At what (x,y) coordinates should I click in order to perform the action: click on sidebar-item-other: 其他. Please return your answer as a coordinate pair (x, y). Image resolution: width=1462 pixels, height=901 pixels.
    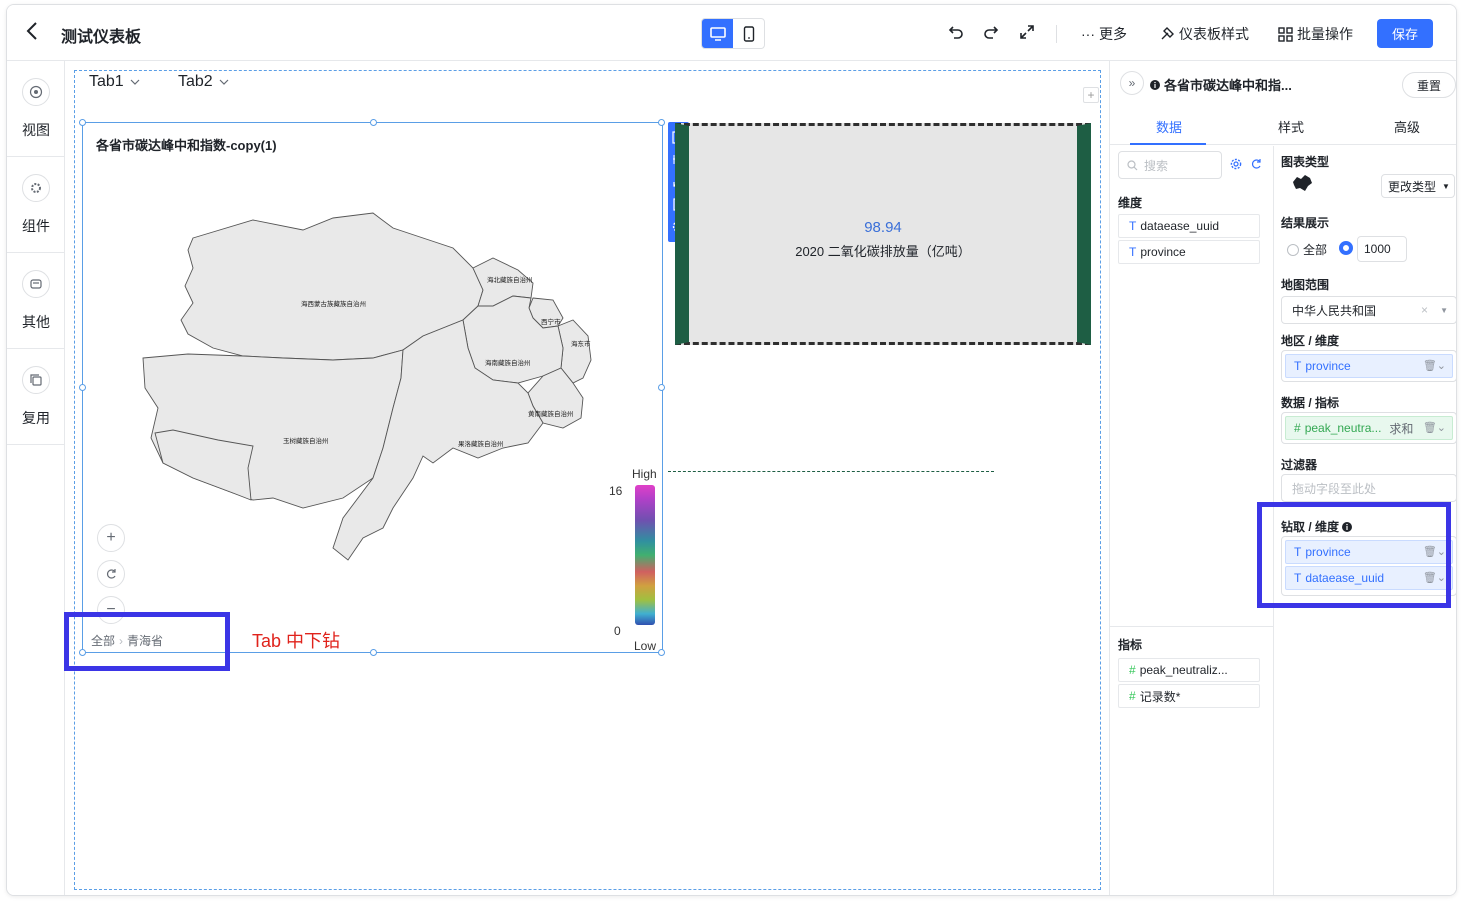
    Looking at the image, I should click on (36, 301).